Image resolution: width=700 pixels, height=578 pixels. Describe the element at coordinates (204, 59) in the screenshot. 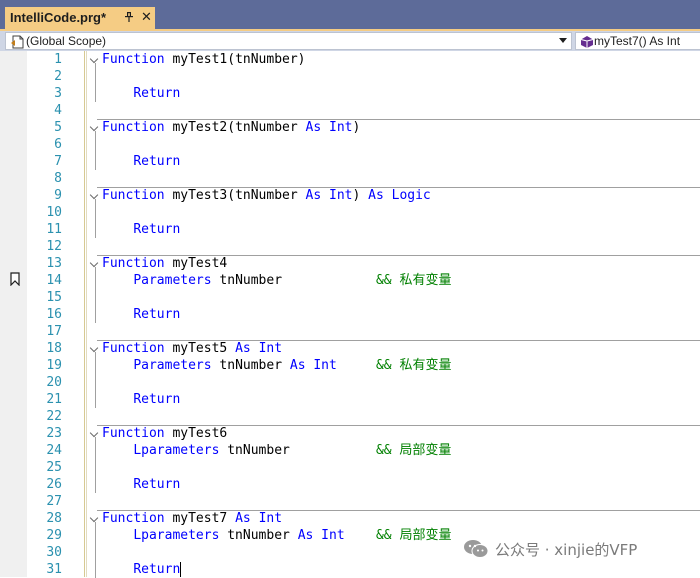

I see `code-text: Function myTest1(tnNumber)` at that location.